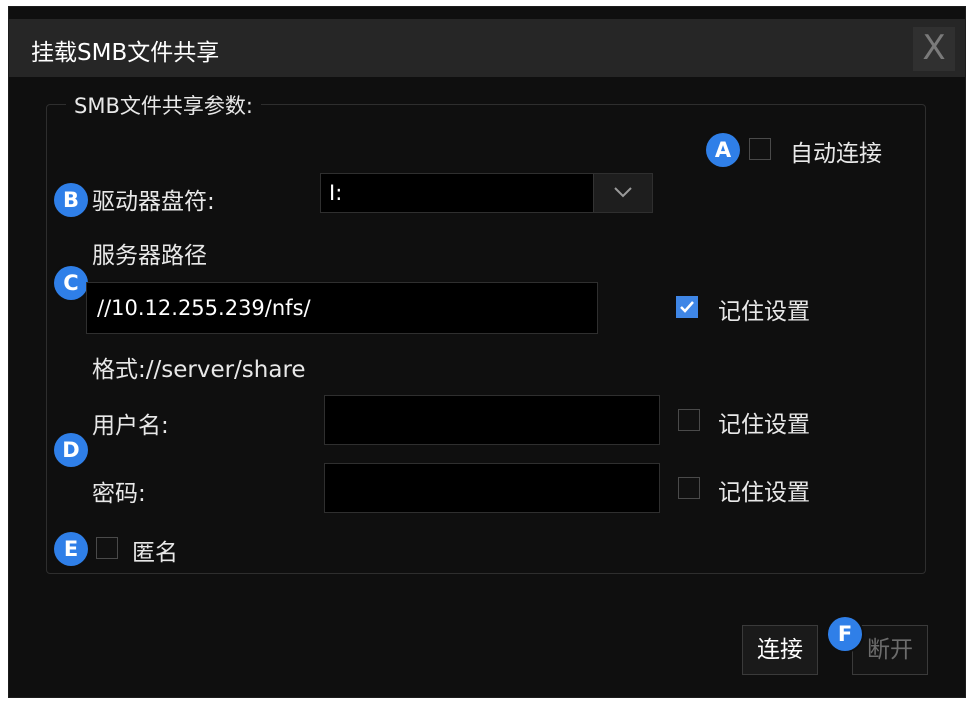 The height and width of the screenshot is (702, 968). What do you see at coordinates (155, 553) in the screenshot?
I see `anonymous-label: 匿名` at bounding box center [155, 553].